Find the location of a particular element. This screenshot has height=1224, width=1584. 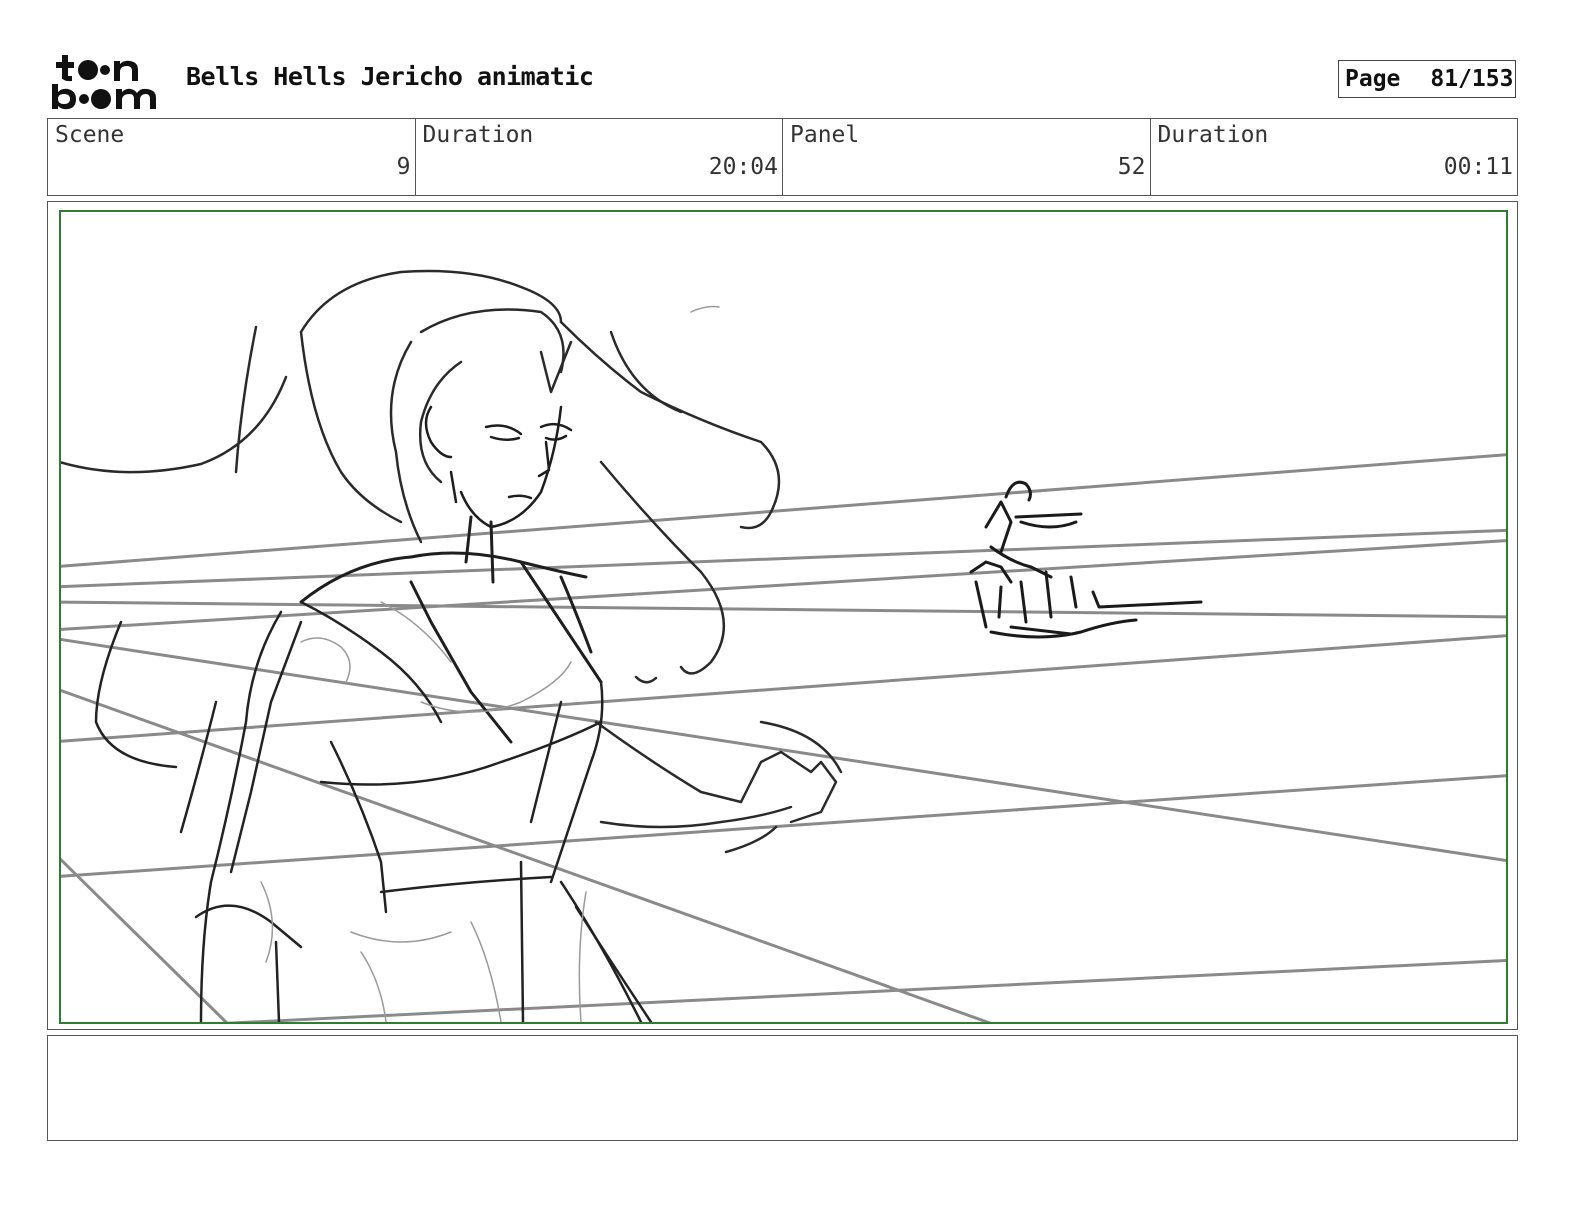

scene-duration-cell: Duration 20:04 is located at coordinates (599, 157).